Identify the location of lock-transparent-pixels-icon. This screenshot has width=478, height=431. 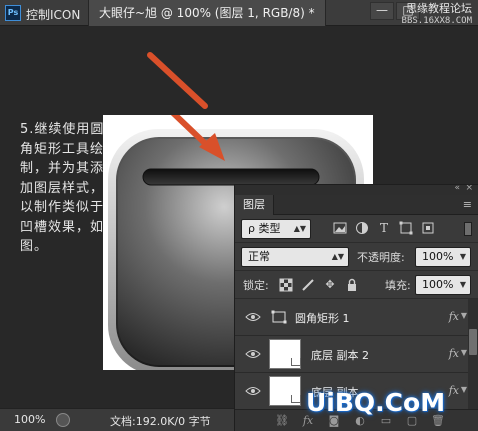
(286, 285).